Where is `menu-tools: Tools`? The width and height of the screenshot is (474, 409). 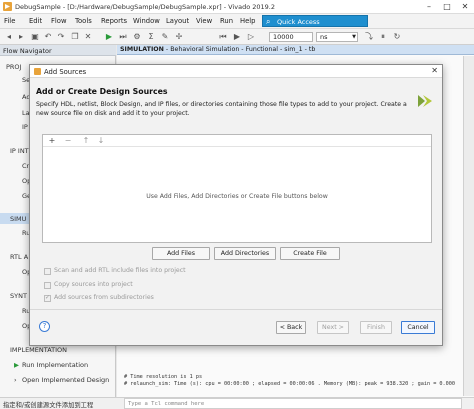 menu-tools: Tools is located at coordinates (83, 21).